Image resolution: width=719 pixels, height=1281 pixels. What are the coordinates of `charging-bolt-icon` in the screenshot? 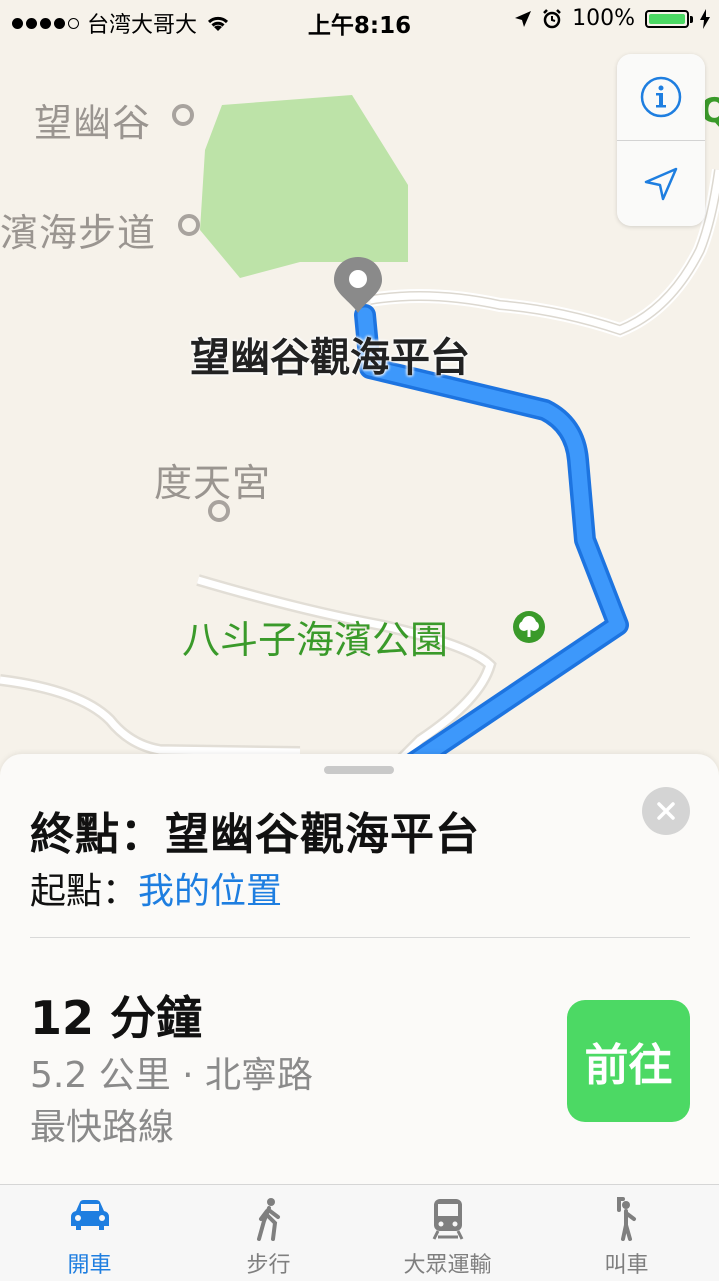 It's located at (705, 18).